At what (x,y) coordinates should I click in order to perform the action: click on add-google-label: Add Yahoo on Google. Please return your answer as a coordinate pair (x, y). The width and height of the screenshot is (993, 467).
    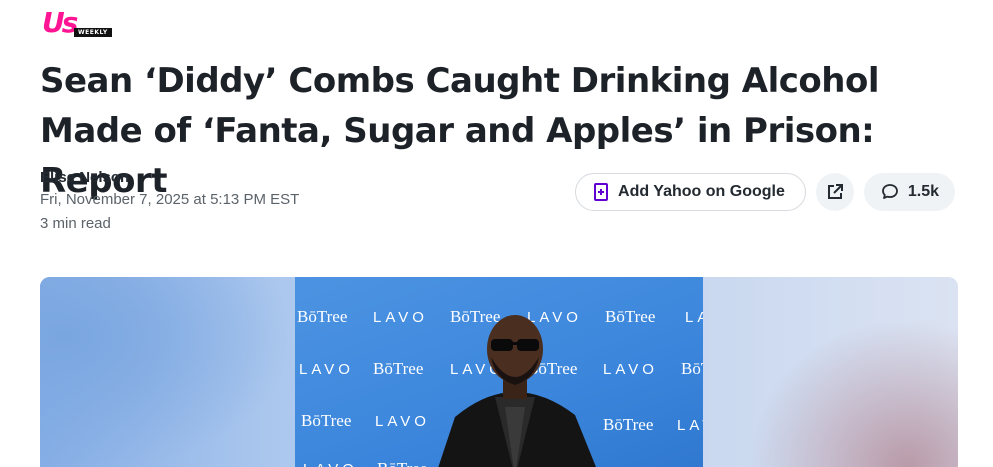
    Looking at the image, I should click on (701, 191).